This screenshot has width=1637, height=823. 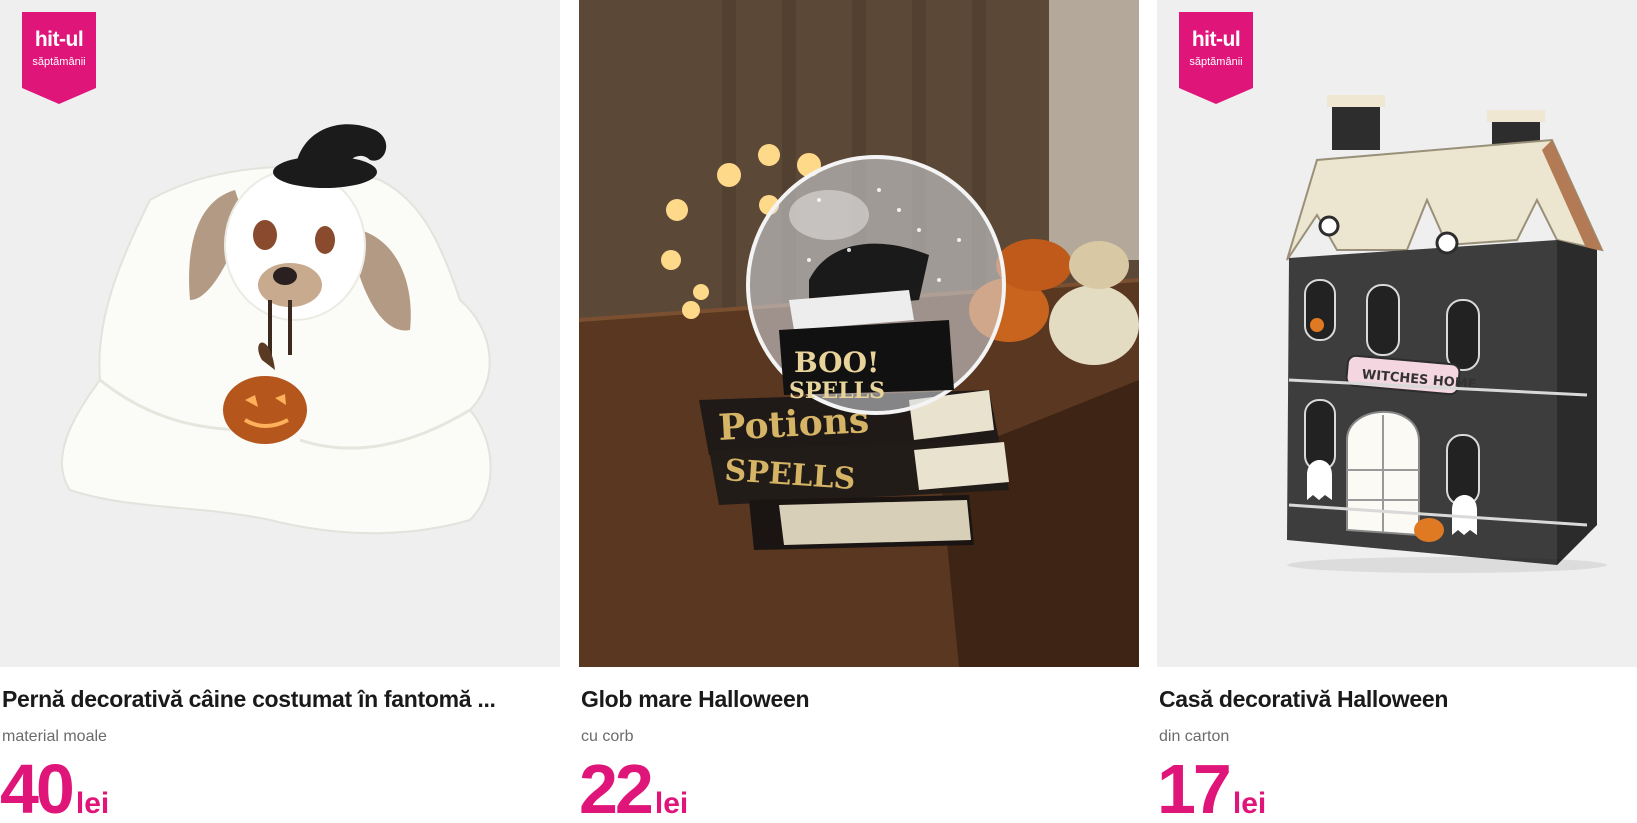 What do you see at coordinates (54, 736) in the screenshot?
I see `product-subtitle: material moale` at bounding box center [54, 736].